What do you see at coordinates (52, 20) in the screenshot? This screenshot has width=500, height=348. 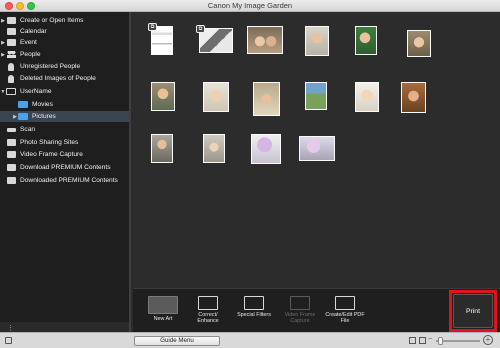 I see `sidebar-item-label: Create or Open Items` at bounding box center [52, 20].